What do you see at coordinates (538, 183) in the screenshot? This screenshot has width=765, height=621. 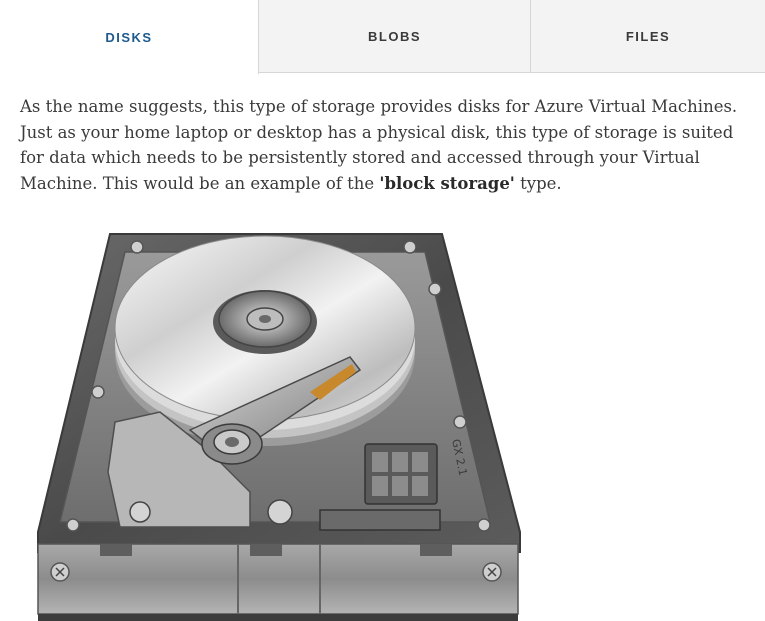 I see `description-text-end: type.` at bounding box center [538, 183].